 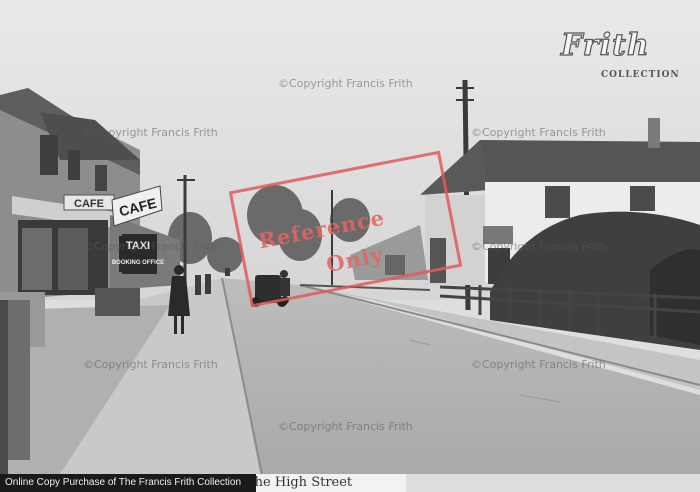 What do you see at coordinates (138, 263) in the screenshot?
I see `booking-office-text: BOOKING OFFICE` at bounding box center [138, 263].